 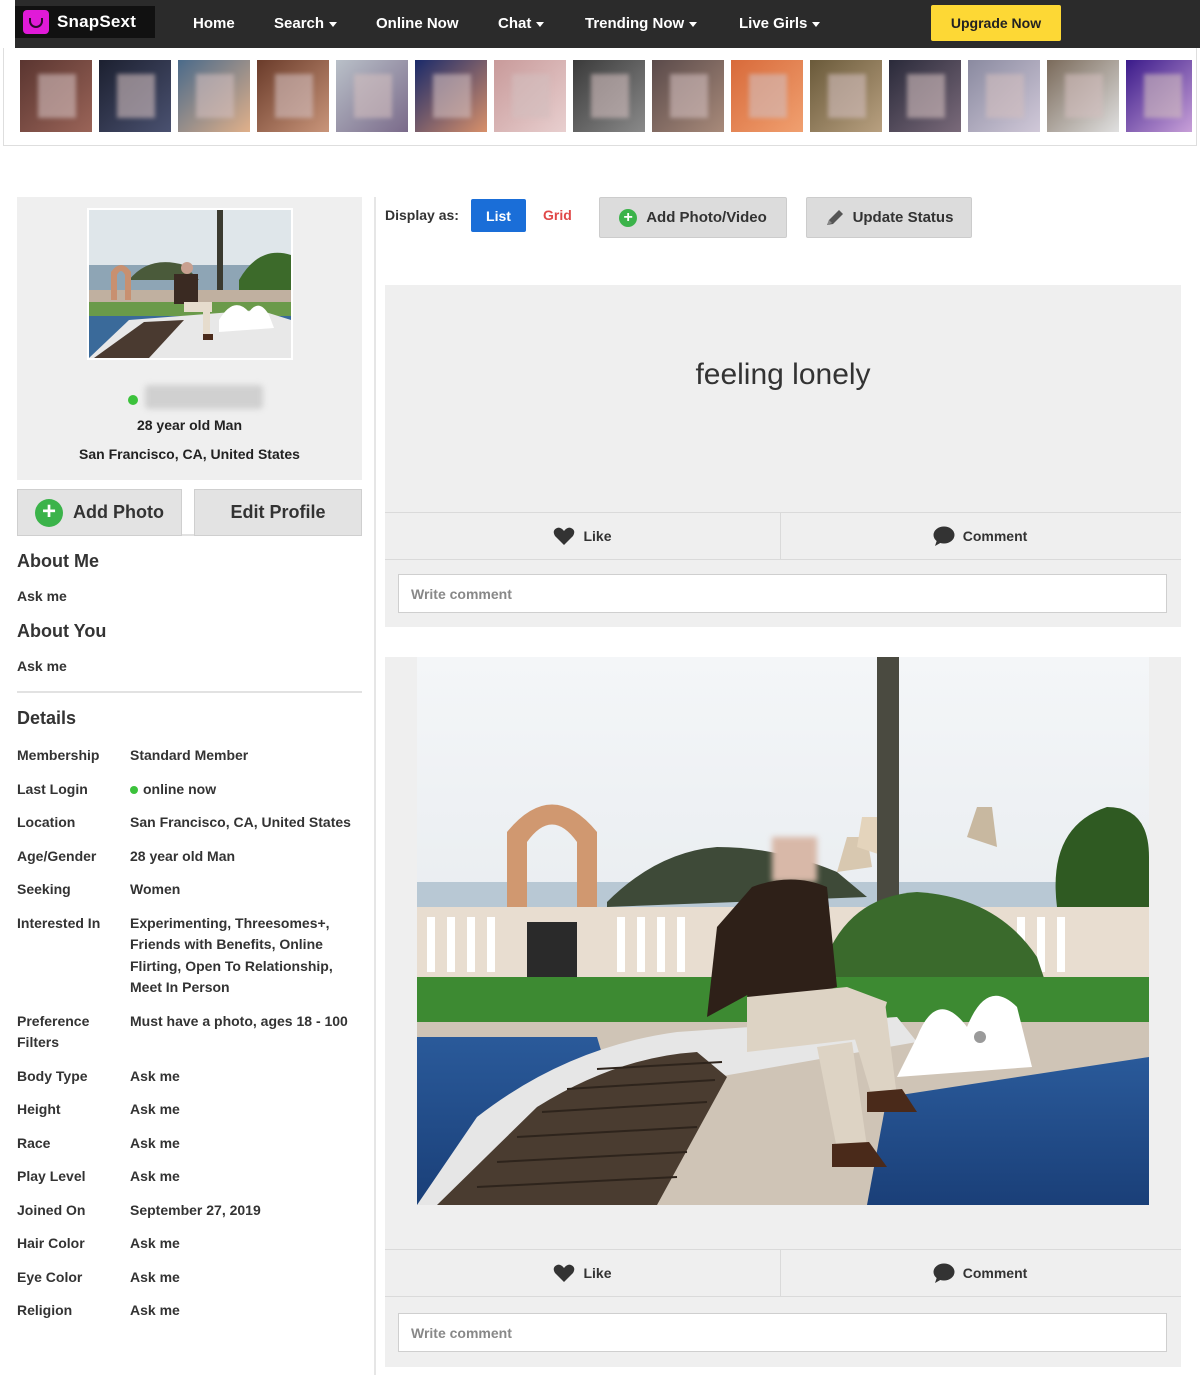 What do you see at coordinates (189, 515) in the screenshot?
I see `profile-action-buttons: + Add Photo Edit Profile` at bounding box center [189, 515].